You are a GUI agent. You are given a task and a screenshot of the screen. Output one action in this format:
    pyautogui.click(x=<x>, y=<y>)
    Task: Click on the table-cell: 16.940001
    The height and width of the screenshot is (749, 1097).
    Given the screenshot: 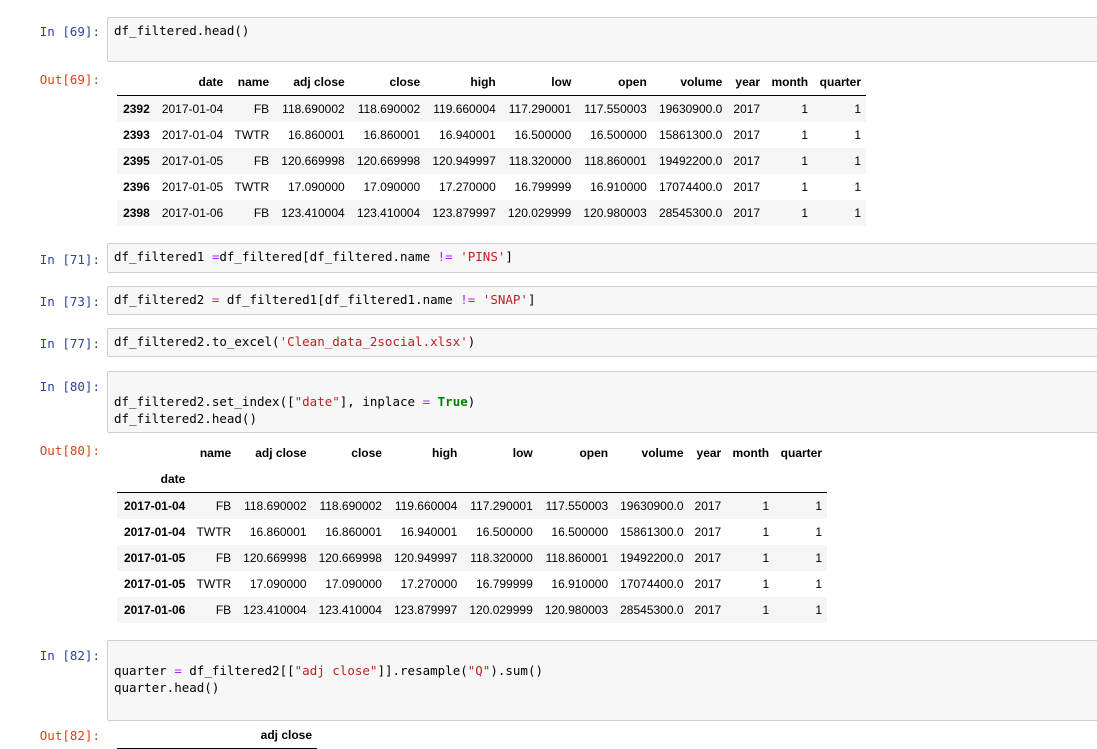 What is the action you would take?
    pyautogui.click(x=429, y=532)
    